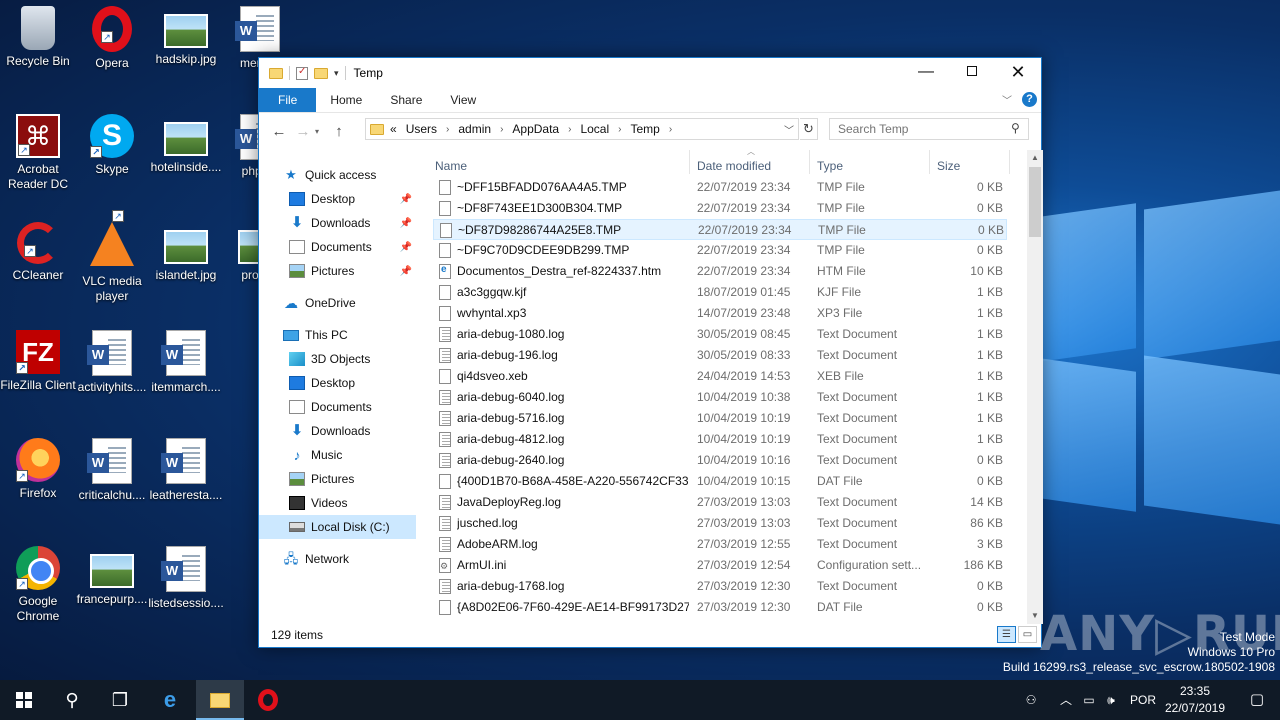 This screenshot has height=720, width=1280. Describe the element at coordinates (268, 700) in the screenshot. I see `opera-taskbar-button` at that location.